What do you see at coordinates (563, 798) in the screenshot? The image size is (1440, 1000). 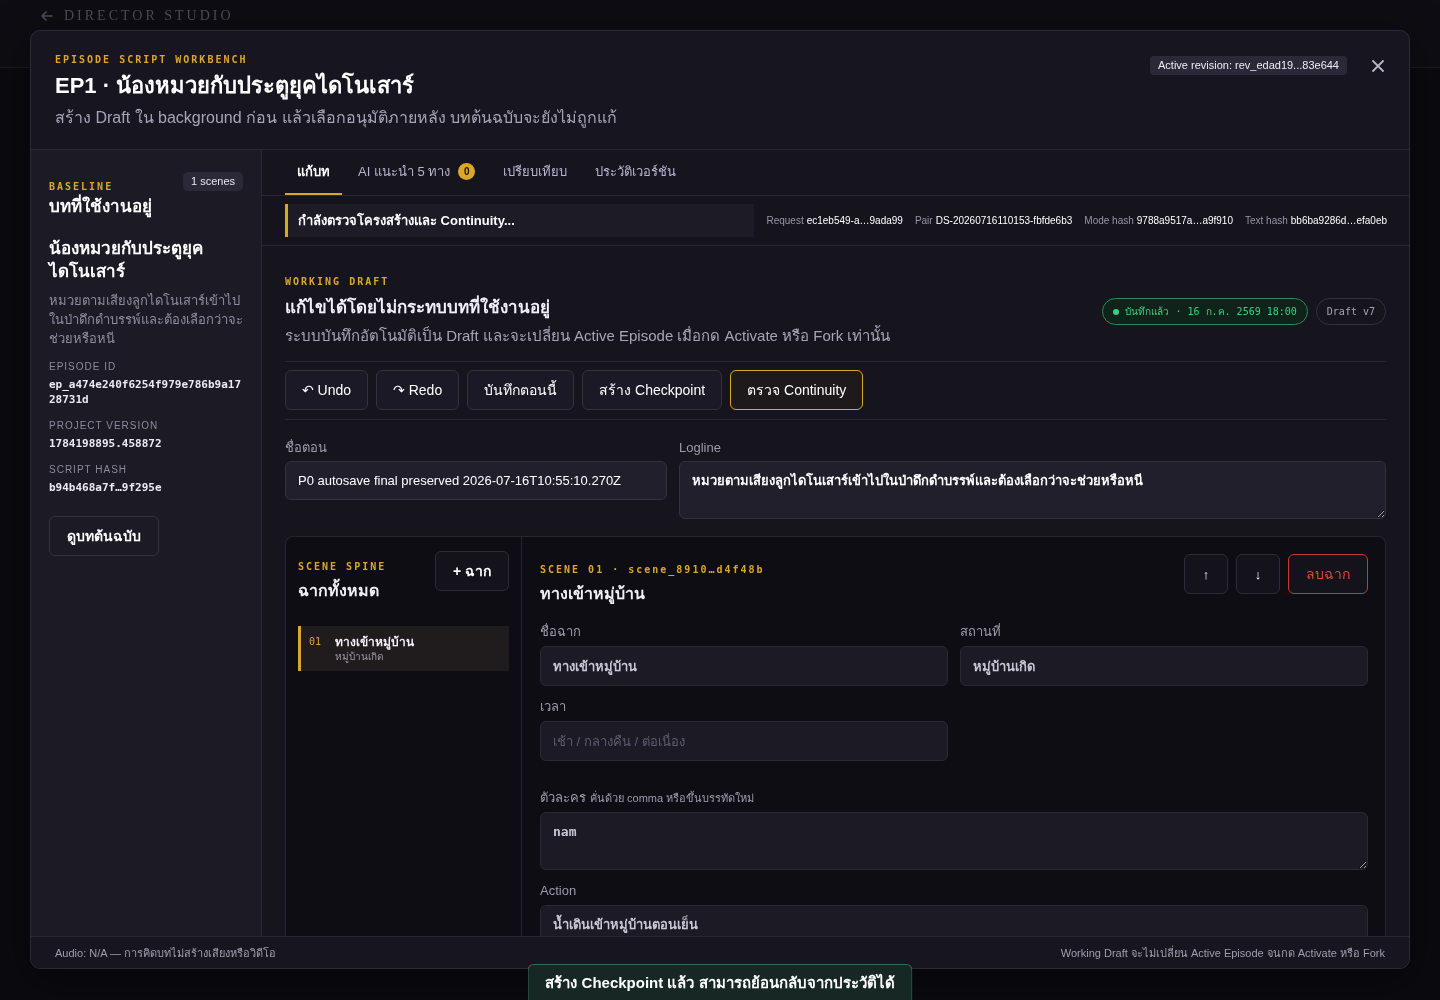 I see `field-label: ตัวละคร` at bounding box center [563, 798].